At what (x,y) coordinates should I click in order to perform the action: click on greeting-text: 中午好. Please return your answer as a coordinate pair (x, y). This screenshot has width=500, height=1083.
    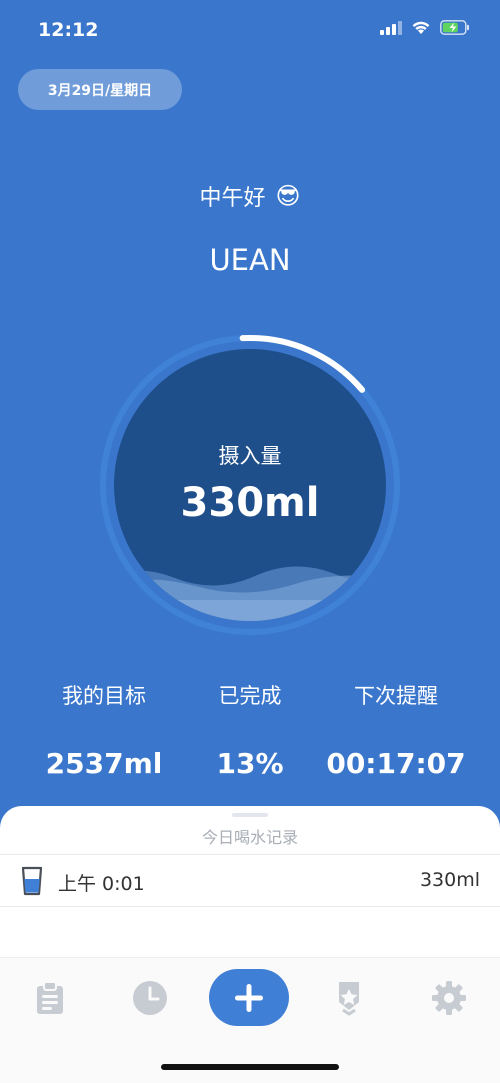
    Looking at the image, I should click on (232, 198).